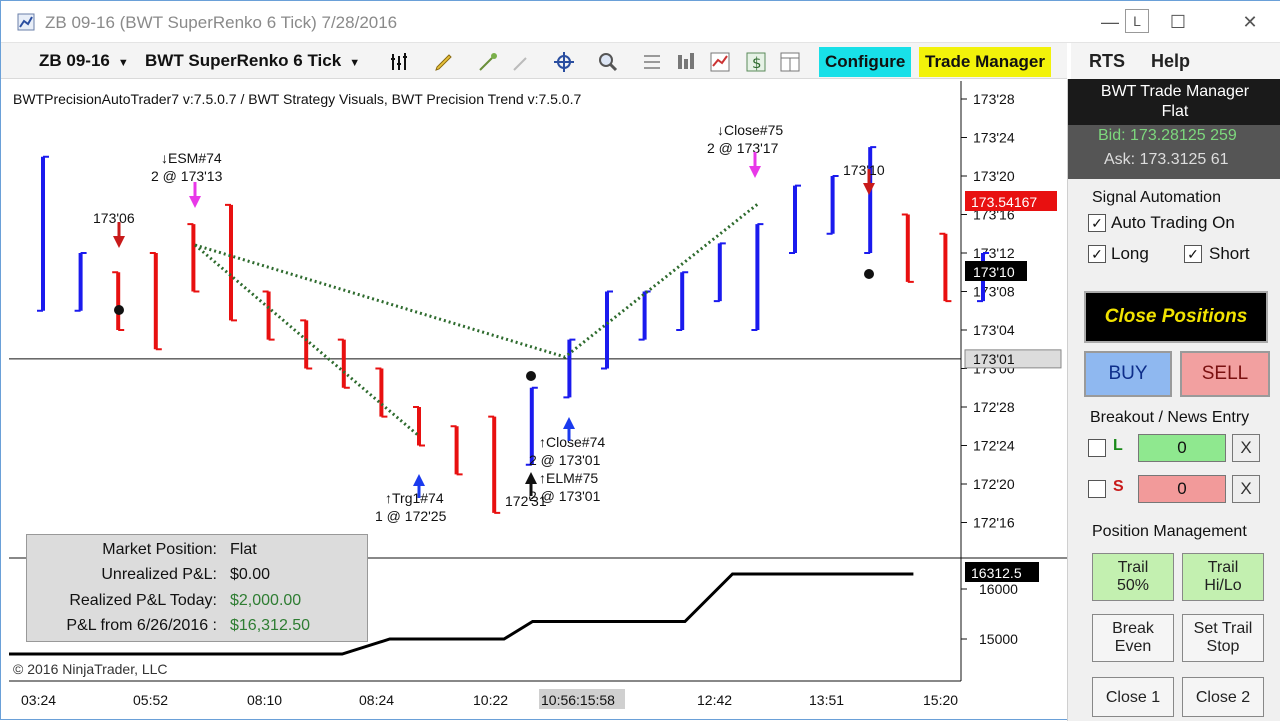 Image resolution: width=1280 pixels, height=721 pixels. Describe the element at coordinates (998, 589) in the screenshot. I see `pnl-axis-label: 16000` at that location.